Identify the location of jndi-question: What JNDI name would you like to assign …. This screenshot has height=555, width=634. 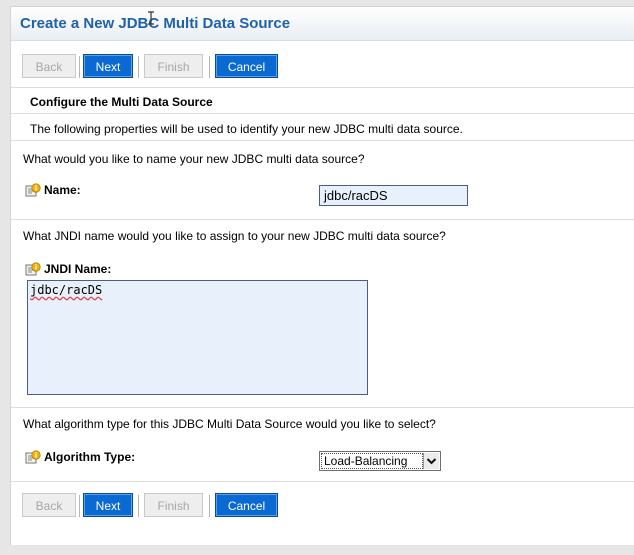
(234, 236).